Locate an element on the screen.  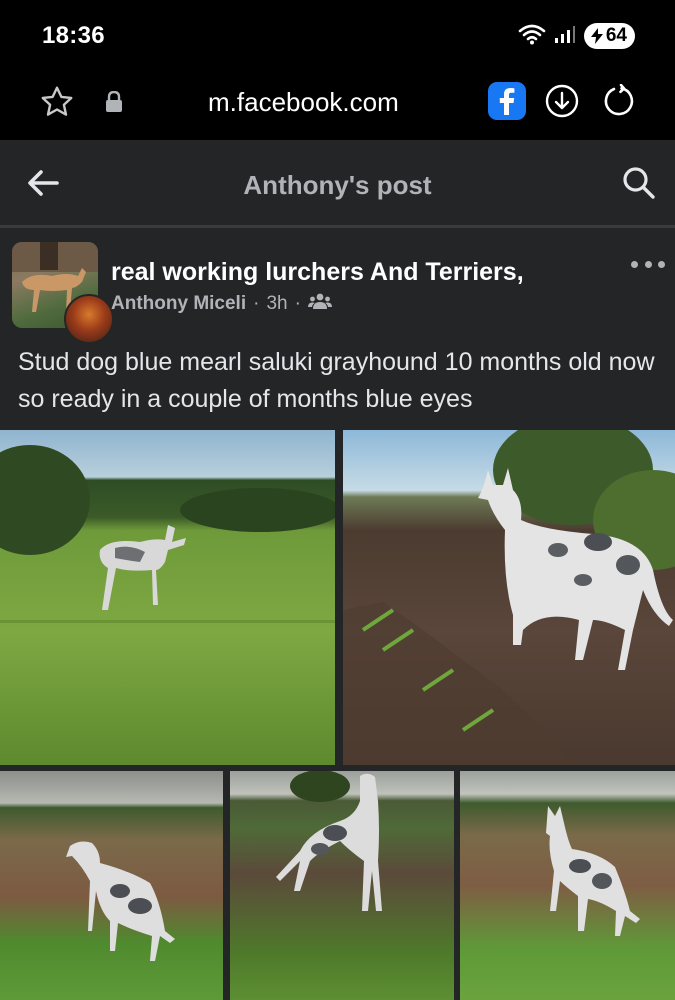
post-page-header: Anthony's post is located at coordinates (337, 184).